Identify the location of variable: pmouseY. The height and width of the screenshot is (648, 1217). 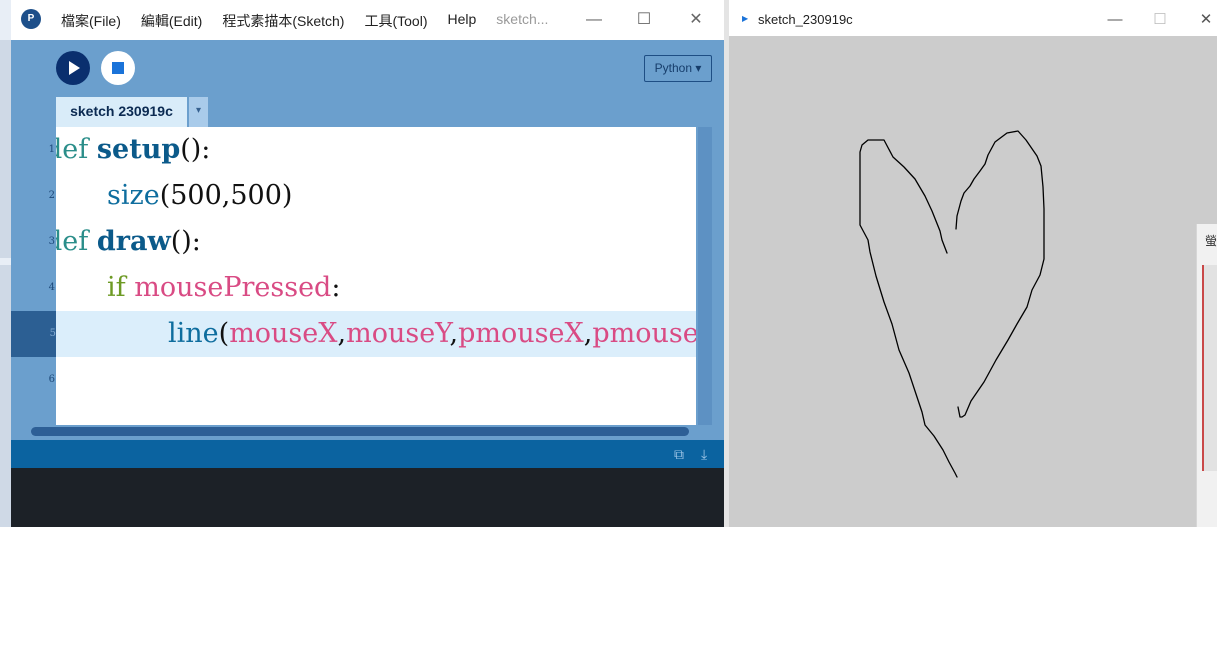
(644, 333).